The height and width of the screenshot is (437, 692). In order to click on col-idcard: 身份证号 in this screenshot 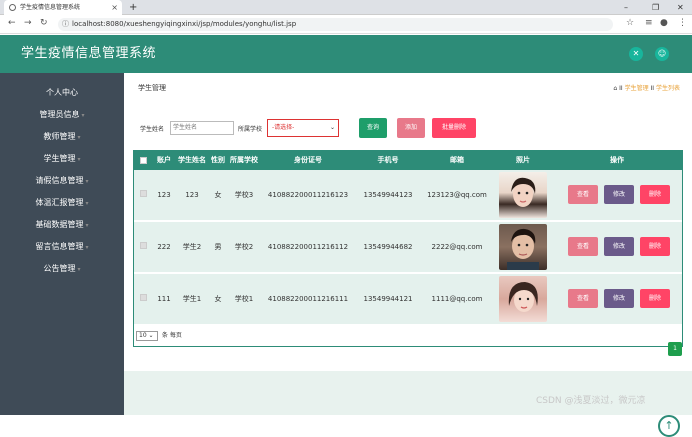, I will do `click(308, 160)`.